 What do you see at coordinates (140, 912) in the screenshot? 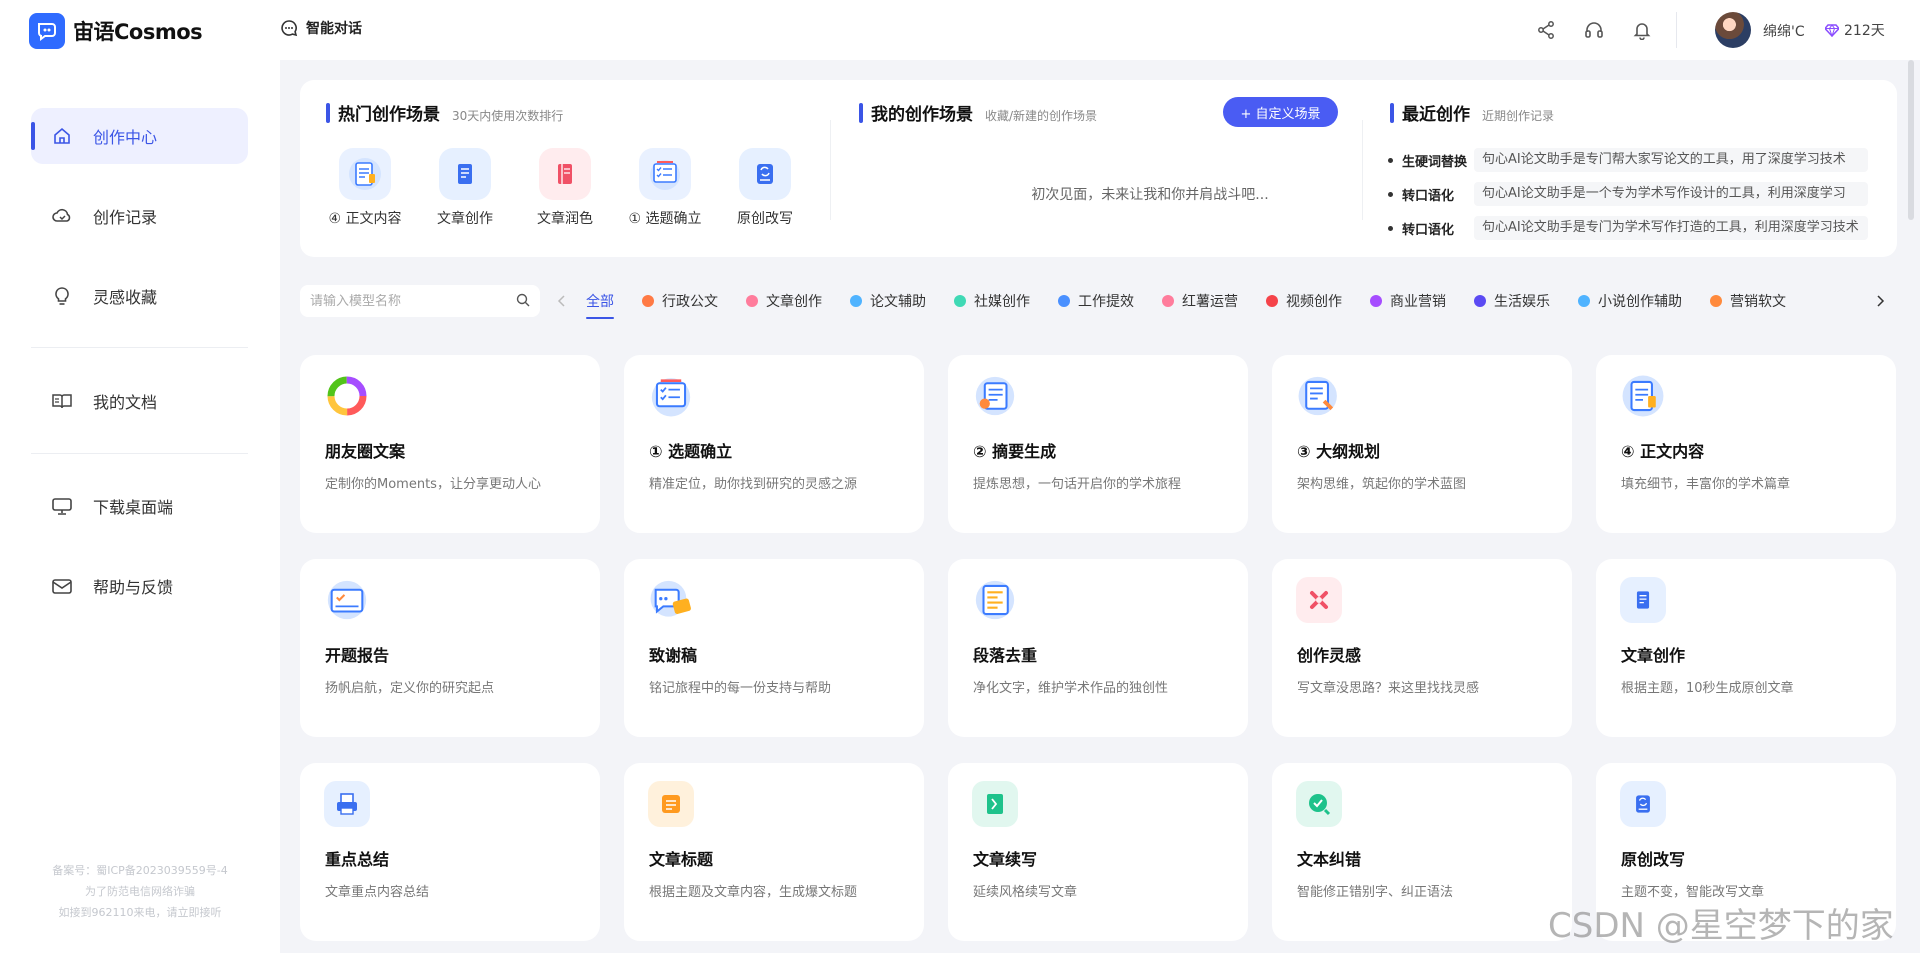
I see `fraud-notice-detail: 如接到962110来电，请立即接听` at bounding box center [140, 912].